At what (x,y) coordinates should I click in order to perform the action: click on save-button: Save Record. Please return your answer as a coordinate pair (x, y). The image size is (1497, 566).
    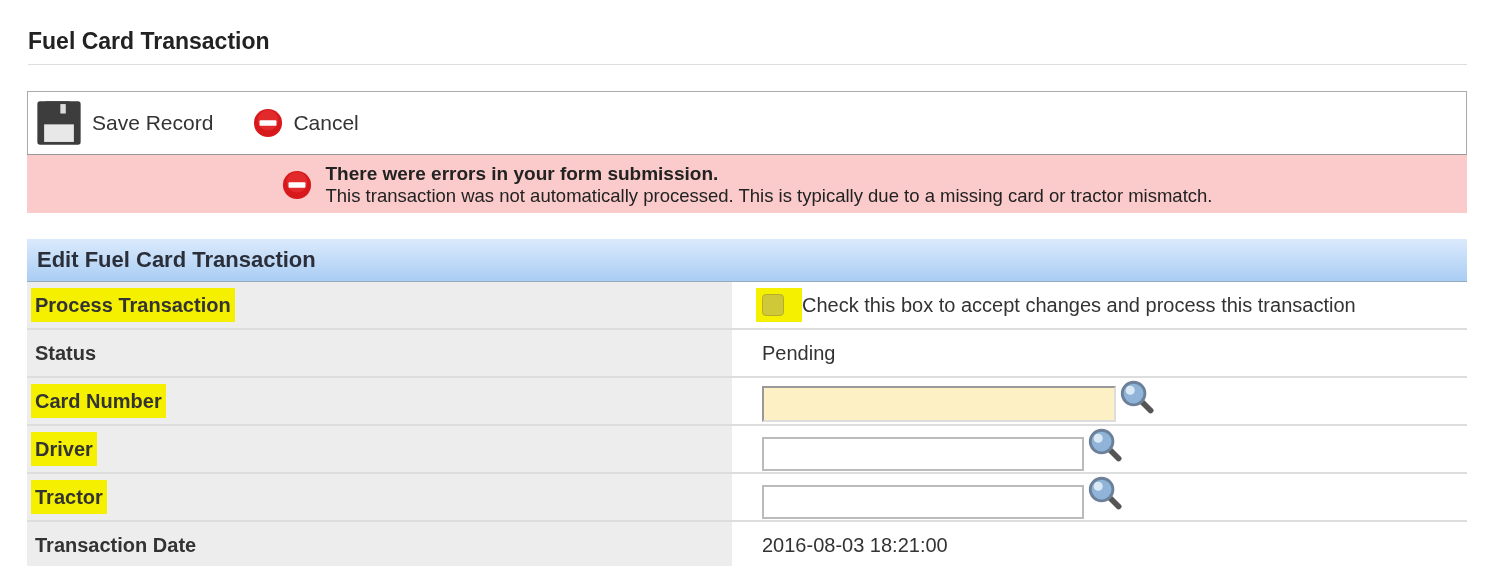
    Looking at the image, I should click on (125, 123).